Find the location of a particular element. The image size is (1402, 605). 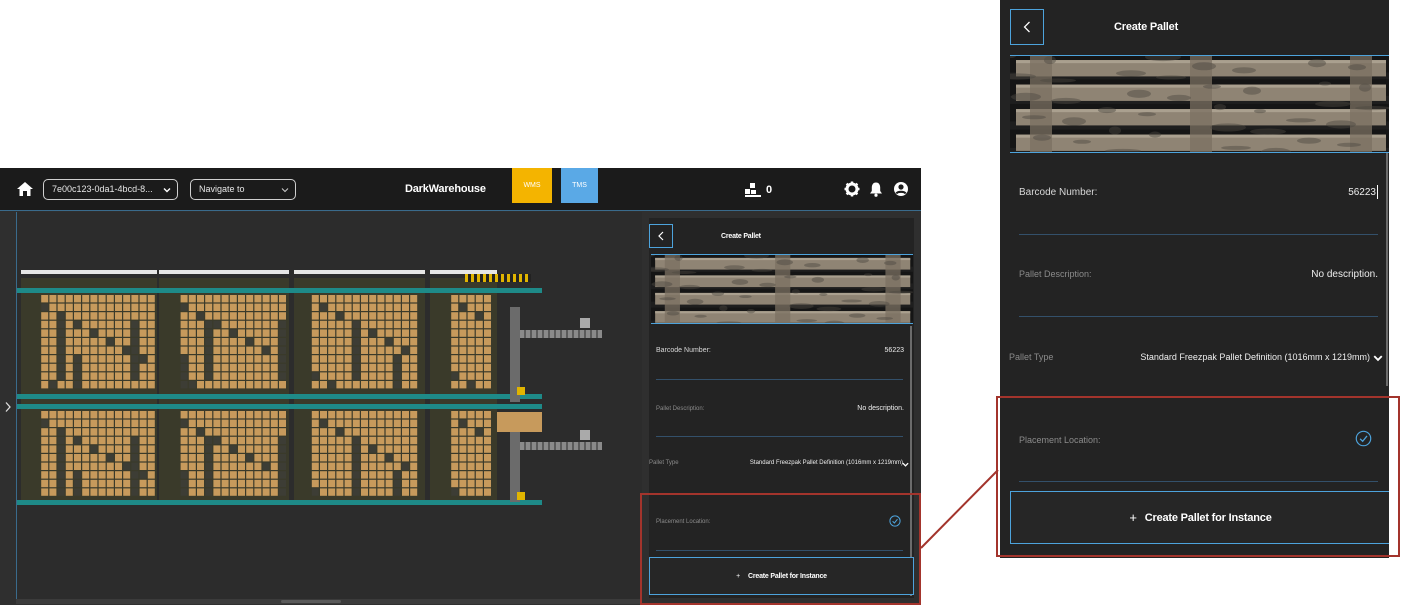

back-button is located at coordinates (1027, 27).